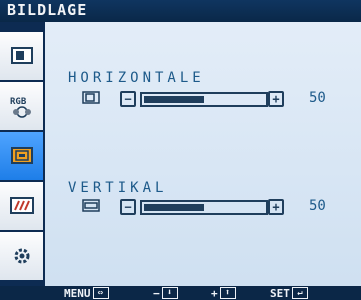  I want to click on vertical-slider-fill, so click(174, 207).